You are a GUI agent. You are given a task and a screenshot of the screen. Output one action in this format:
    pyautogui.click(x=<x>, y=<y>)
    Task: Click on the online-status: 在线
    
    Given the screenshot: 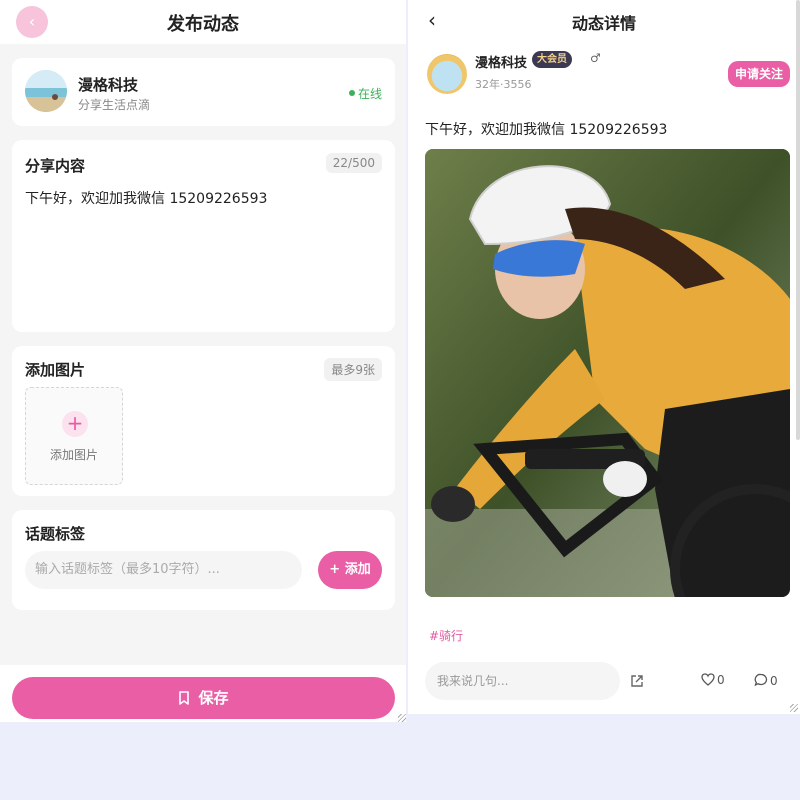 What is the action you would take?
    pyautogui.click(x=365, y=93)
    